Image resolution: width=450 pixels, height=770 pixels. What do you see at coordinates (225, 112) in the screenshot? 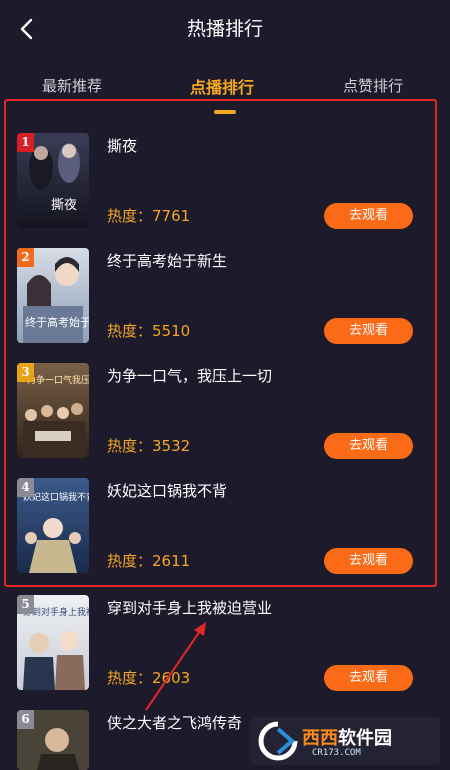
I see `active-tab-indicator` at bounding box center [225, 112].